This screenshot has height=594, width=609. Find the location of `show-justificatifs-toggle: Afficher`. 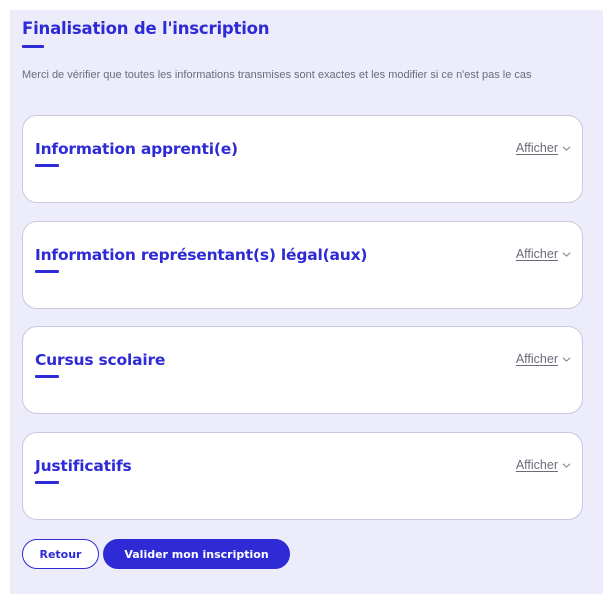

show-justificatifs-toggle: Afficher is located at coordinates (543, 465).